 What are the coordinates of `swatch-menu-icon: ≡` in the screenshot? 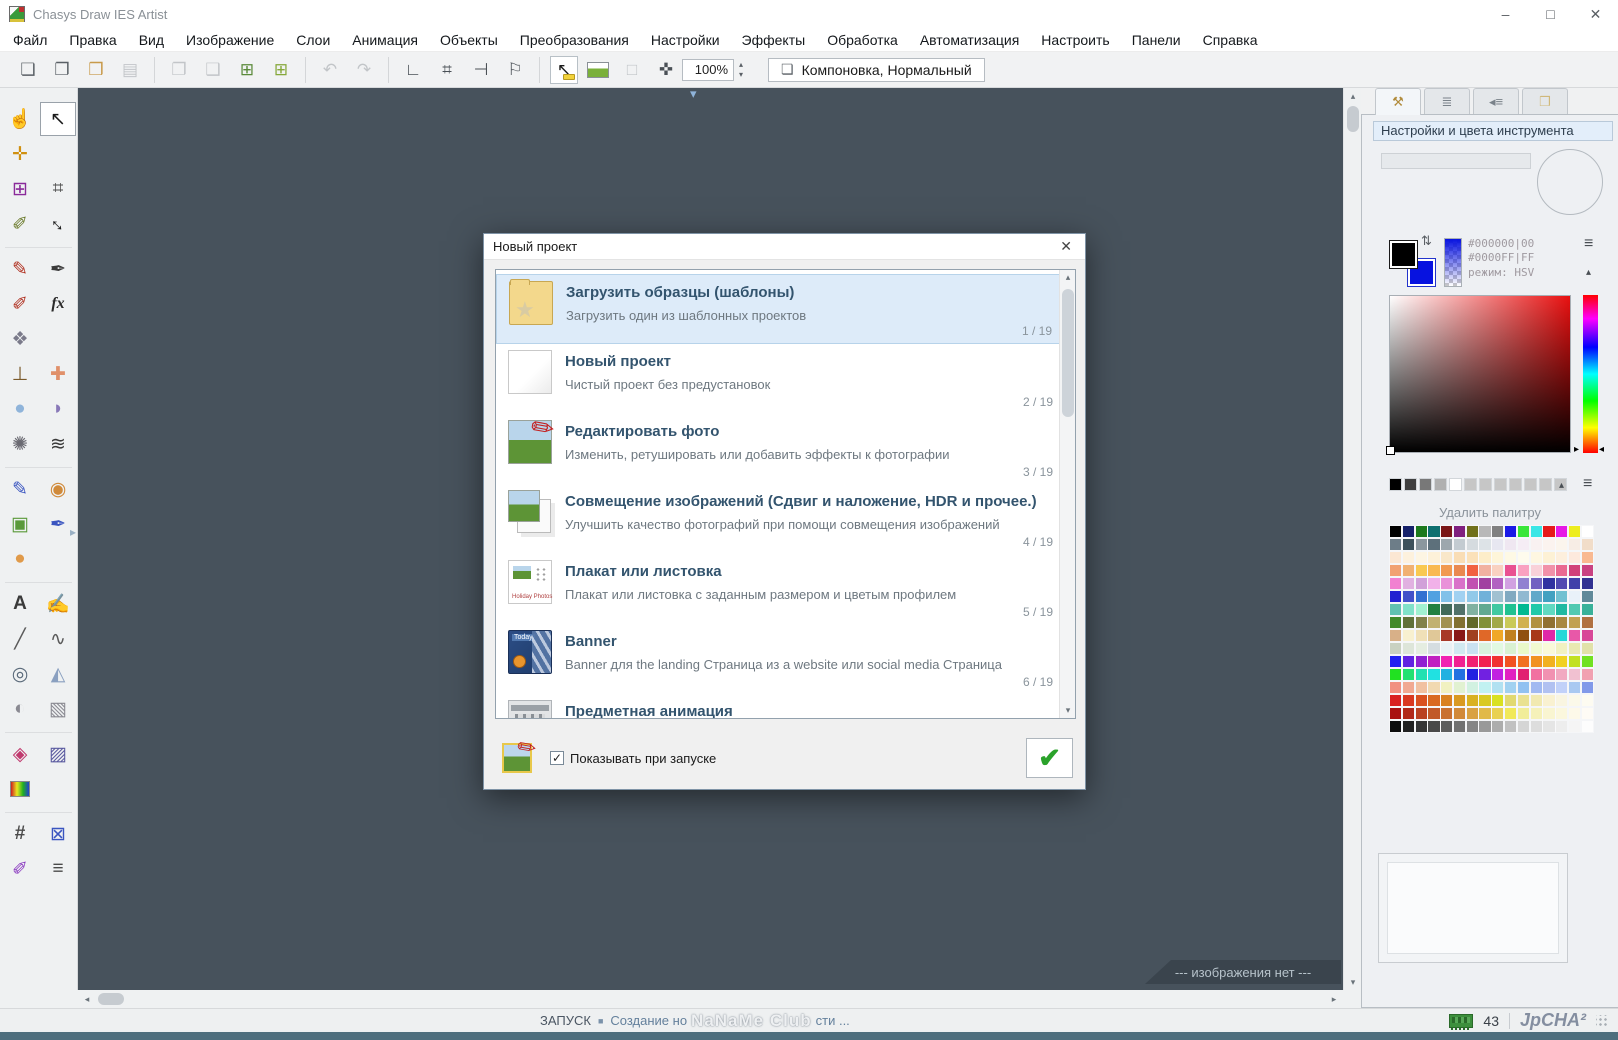 It's located at (1587, 484).